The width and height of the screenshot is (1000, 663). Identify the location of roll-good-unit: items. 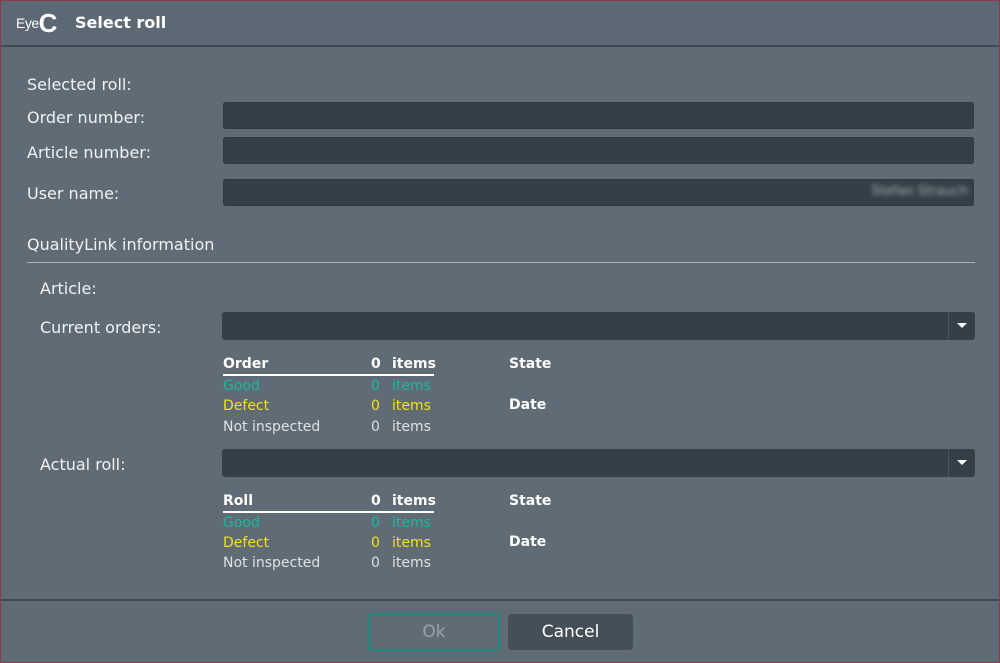
(411, 523).